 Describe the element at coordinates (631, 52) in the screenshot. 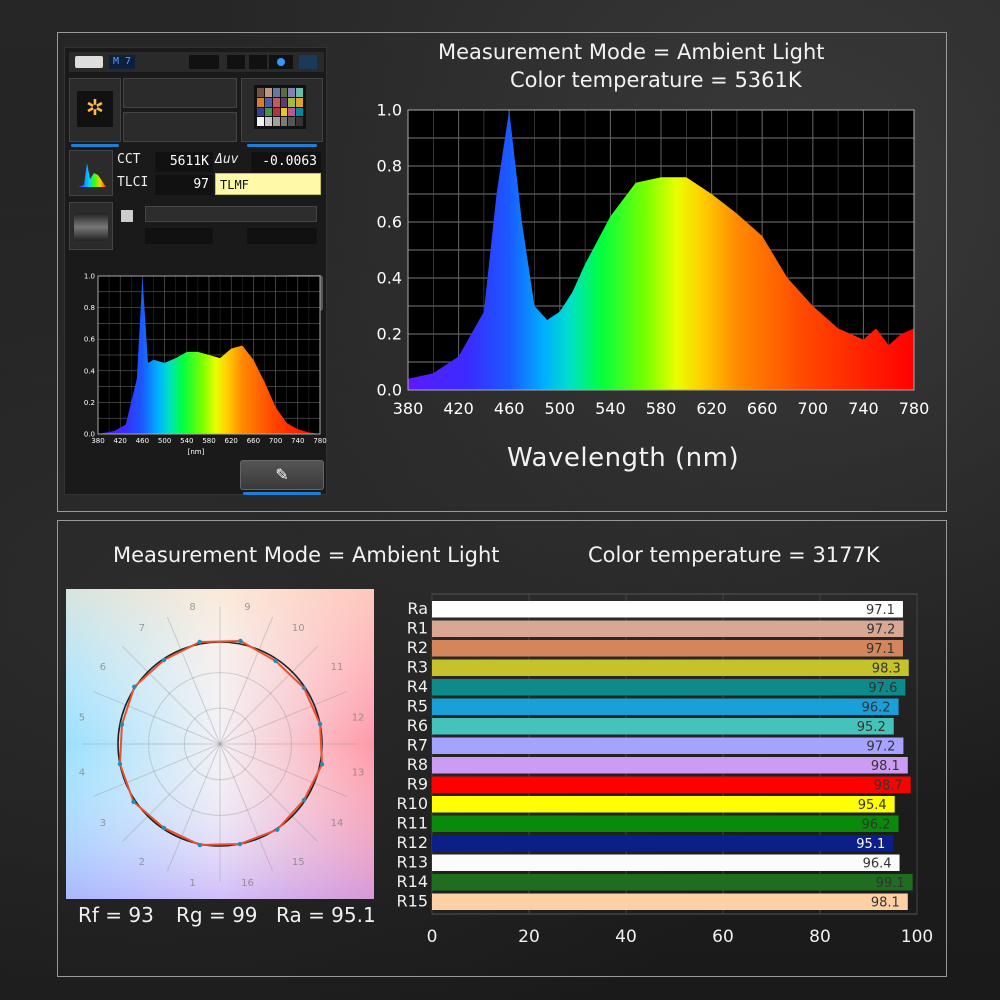

I see `top-mode-title: Measurement Mode = Ambient Light` at that location.